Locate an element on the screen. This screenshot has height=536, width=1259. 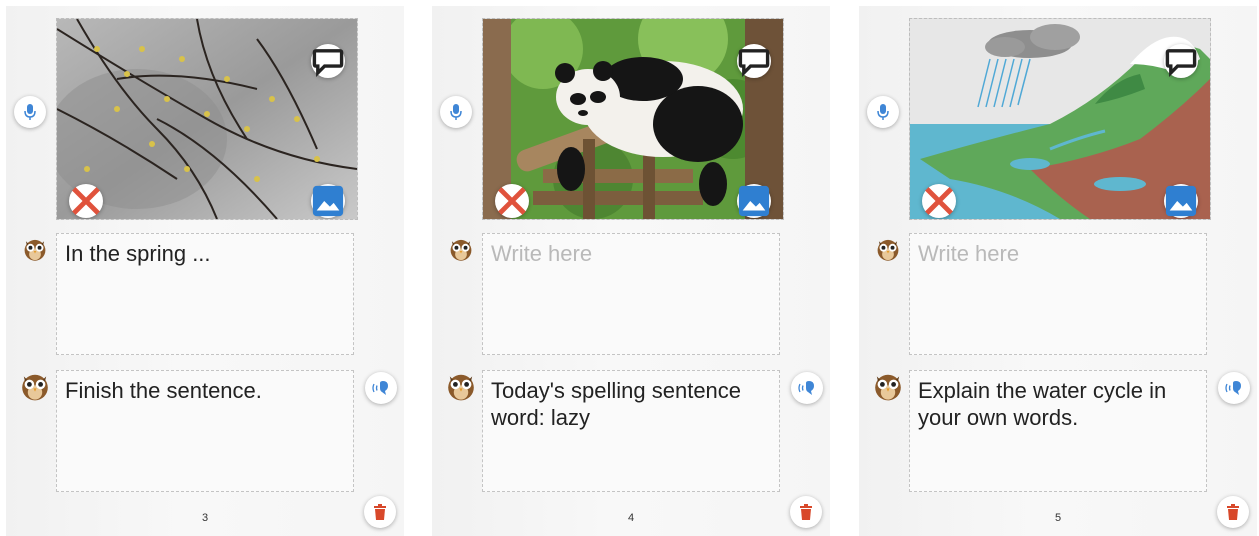
prompt-textbox: Finish the sentence. is located at coordinates (205, 431).